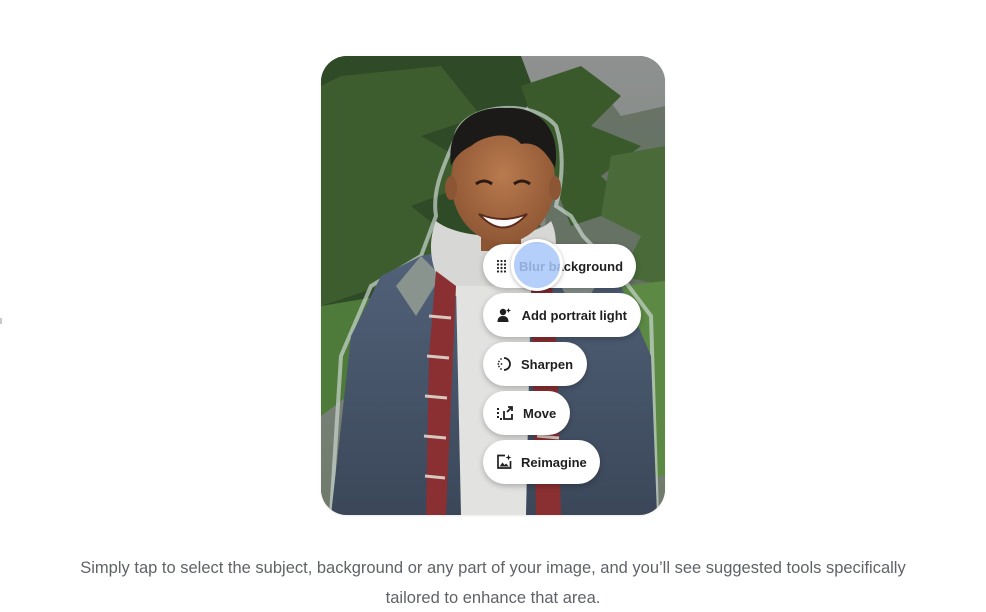  What do you see at coordinates (504, 364) in the screenshot?
I see `sharpen-icon` at bounding box center [504, 364].